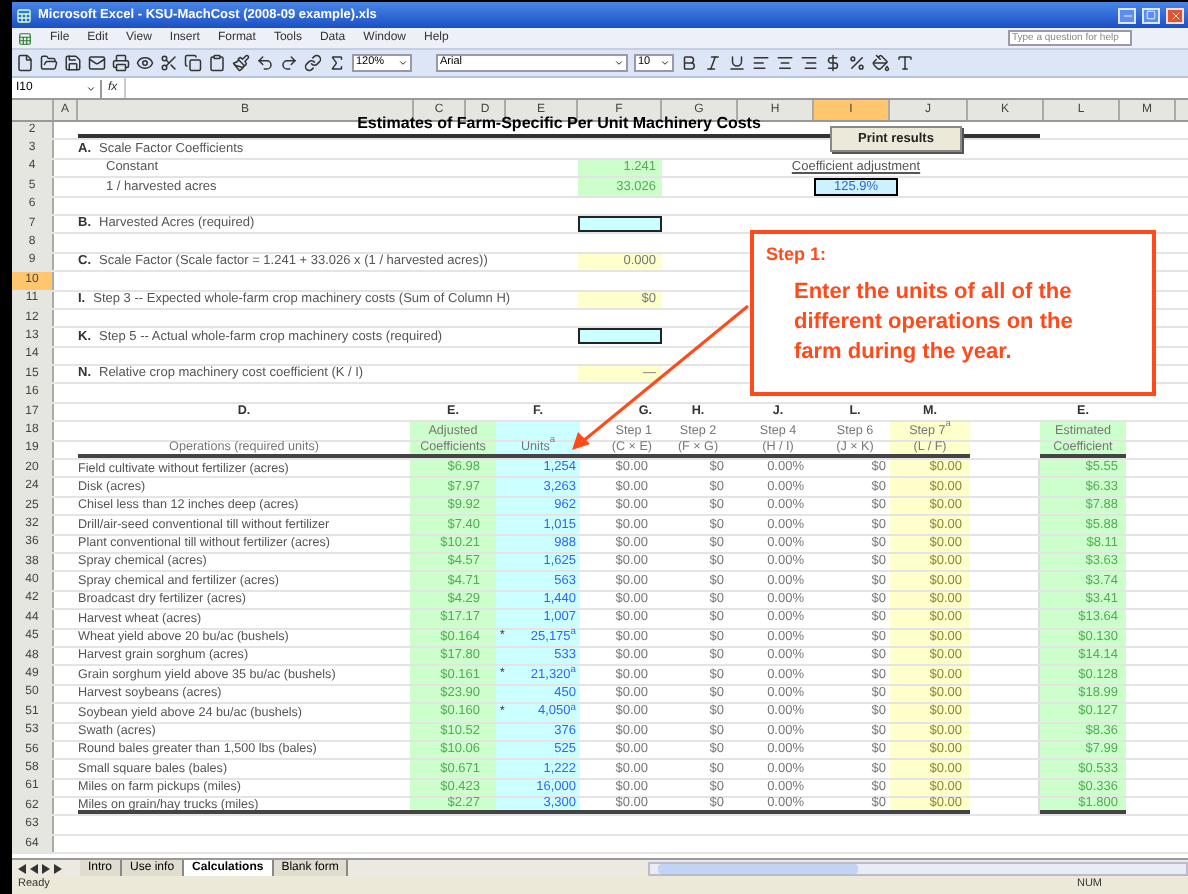 Image resolution: width=1188 pixels, height=894 pixels. What do you see at coordinates (737, 63) in the screenshot?
I see `underline-icon` at bounding box center [737, 63].